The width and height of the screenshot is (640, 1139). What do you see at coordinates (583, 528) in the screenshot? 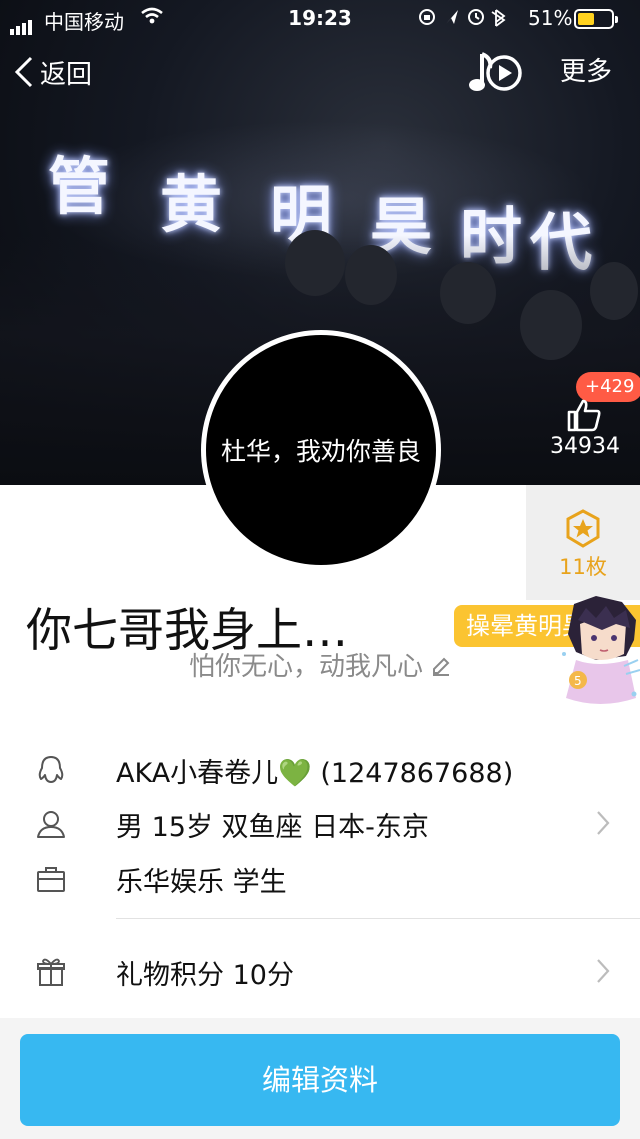
I see `star-medal-icon` at bounding box center [583, 528].